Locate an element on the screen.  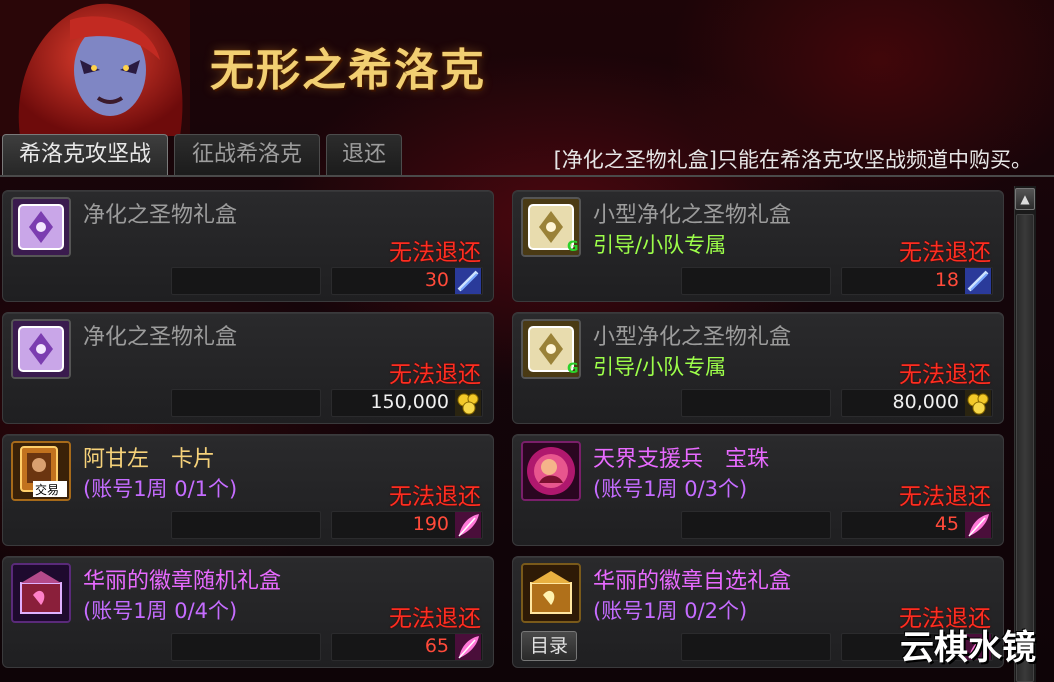
item-name: 华丽的徽章自选礼盒 is located at coordinates (692, 581).